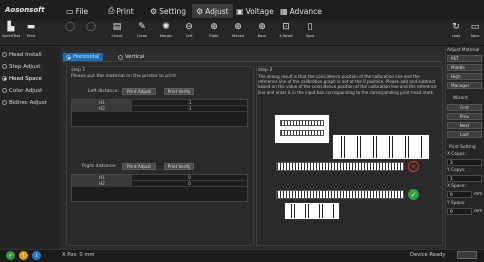 This screenshot has width=484, height=262. Describe the element at coordinates (262, 27) in the screenshot. I see `arrow-up-icon: ⊕` at that location.